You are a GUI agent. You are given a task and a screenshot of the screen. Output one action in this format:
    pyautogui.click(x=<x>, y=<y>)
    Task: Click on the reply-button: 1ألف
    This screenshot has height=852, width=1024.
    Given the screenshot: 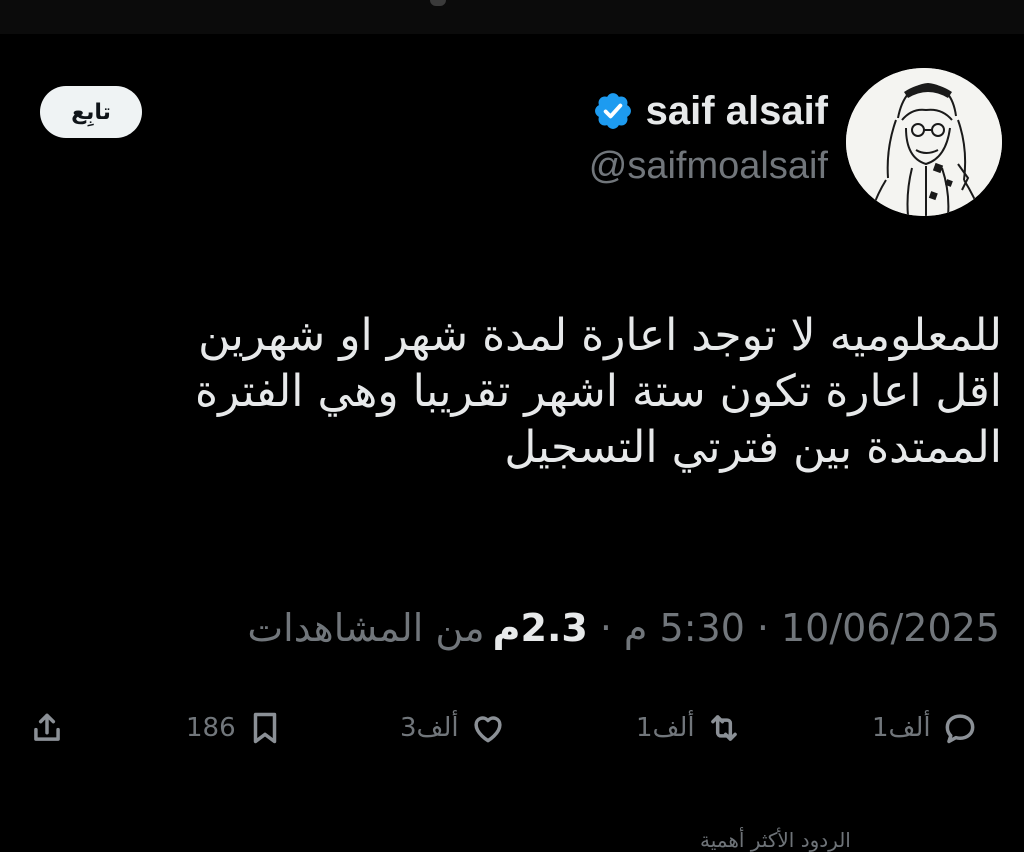 What is the action you would take?
    pyautogui.click(x=925, y=728)
    